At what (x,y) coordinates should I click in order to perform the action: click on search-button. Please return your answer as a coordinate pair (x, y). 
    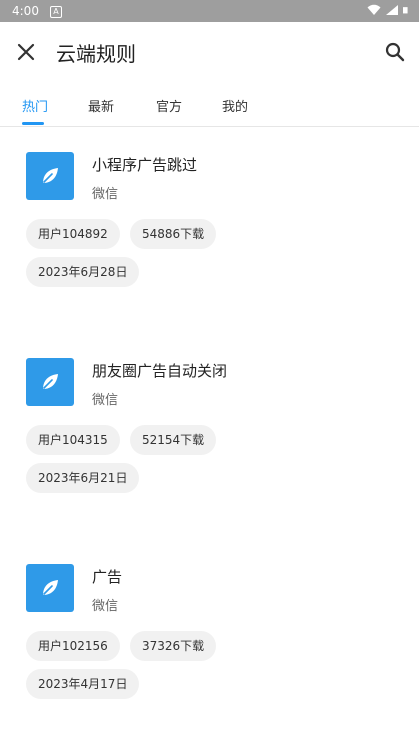
    Looking at the image, I should click on (395, 52).